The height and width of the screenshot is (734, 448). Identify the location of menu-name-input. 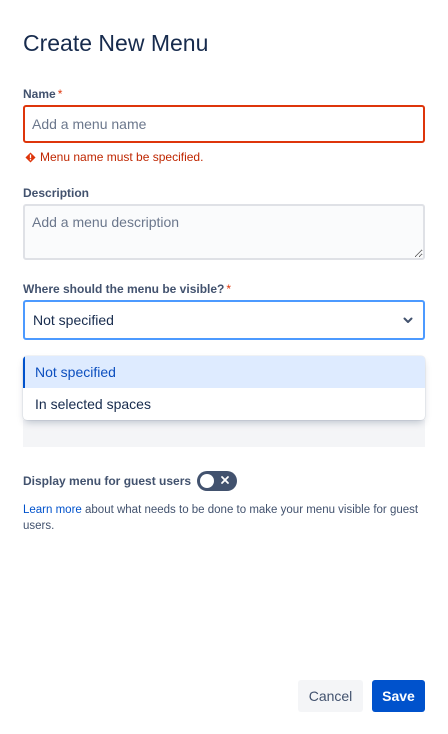
(224, 124).